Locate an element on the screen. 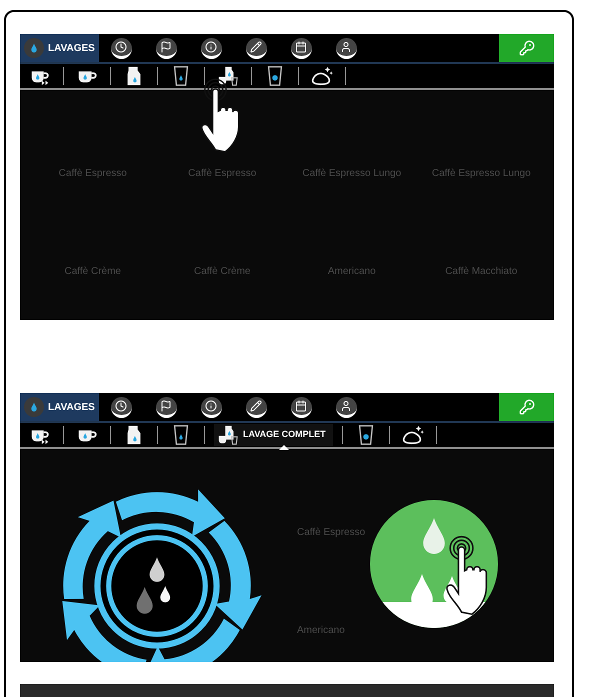  drops-icon is located at coordinates (153, 585).